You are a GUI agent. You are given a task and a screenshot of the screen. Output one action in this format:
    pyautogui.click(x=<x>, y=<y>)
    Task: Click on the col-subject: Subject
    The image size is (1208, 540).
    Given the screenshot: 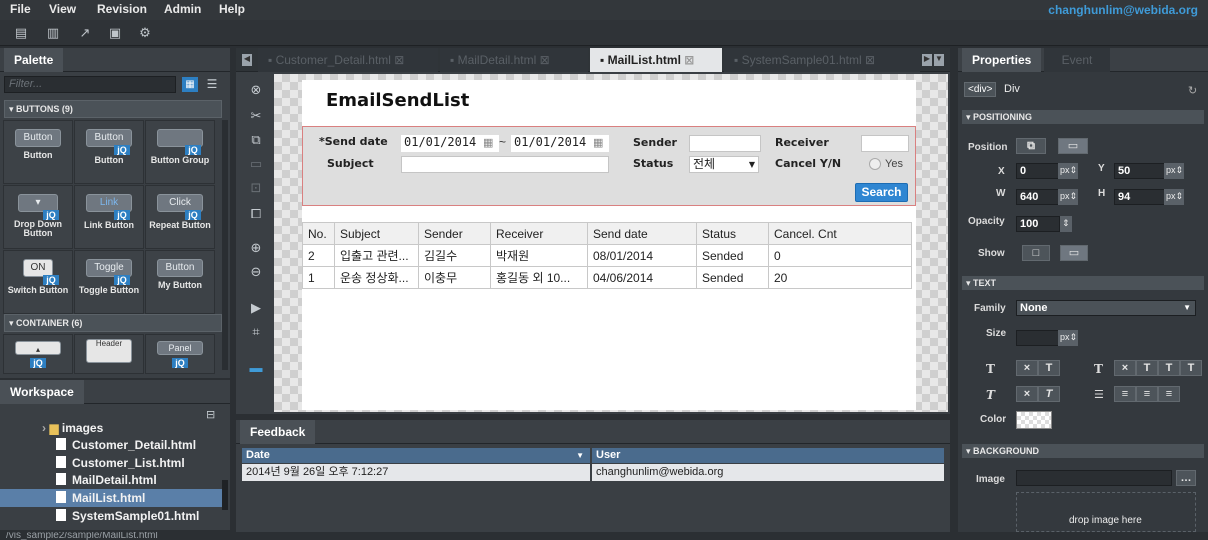 What is the action you would take?
    pyautogui.click(x=376, y=233)
    